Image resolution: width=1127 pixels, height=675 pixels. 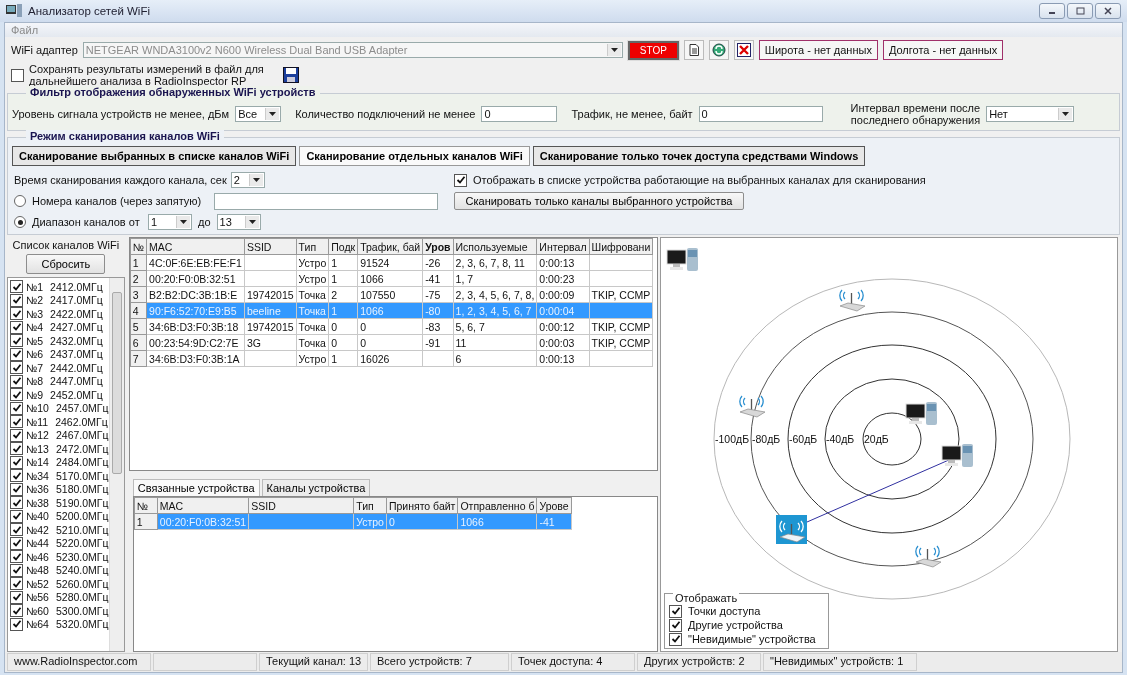 I want to click on table-row: 5 34:6B:D3:F0:3B:18 19742015 Точка 0 0 -83 5, 6, 7 0:00:12 TKIP, CCMP, so click(x=391, y=326).